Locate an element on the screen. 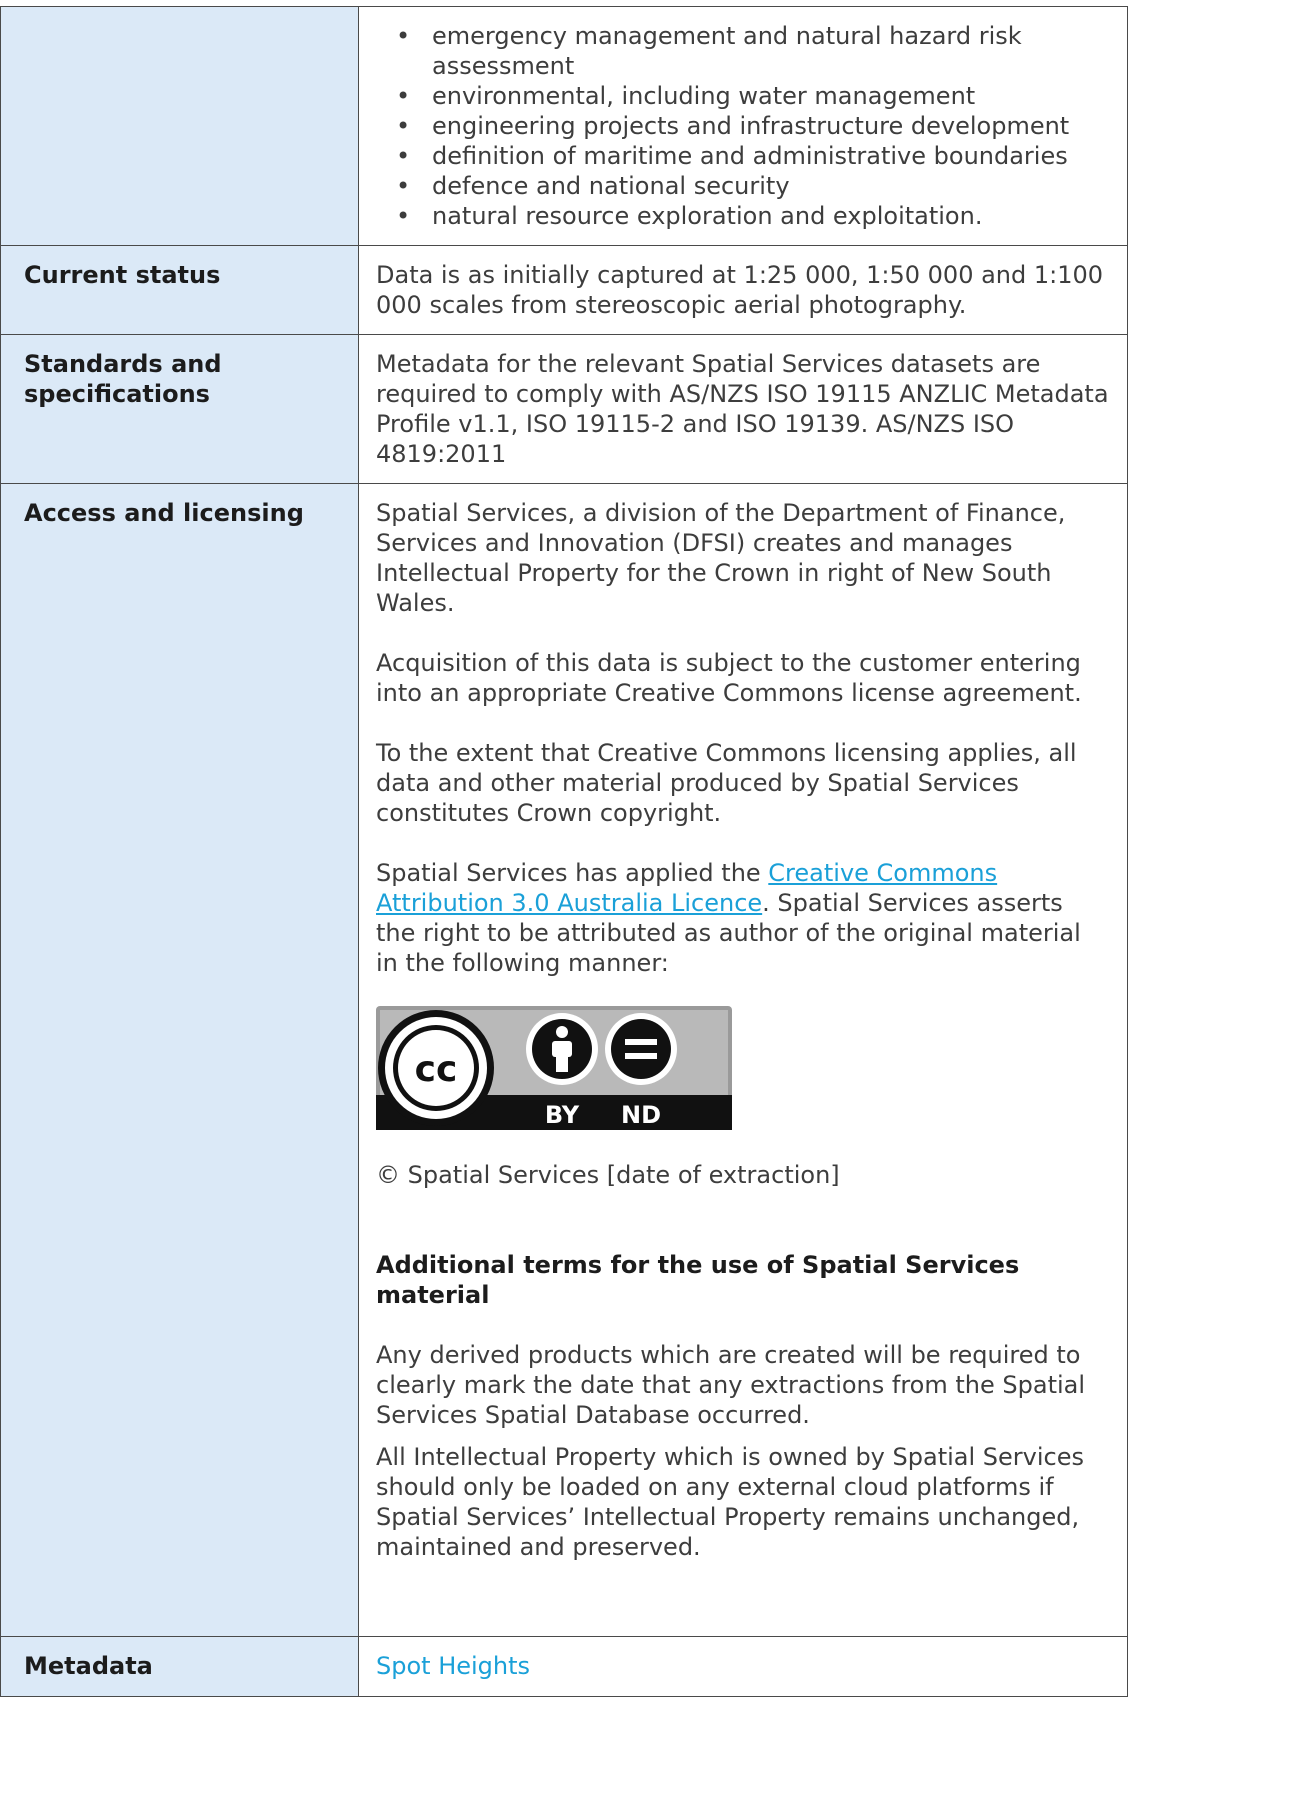 This screenshot has width=1305, height=1816. table-row: Metadata Spot Heights is located at coordinates (564, 1666).